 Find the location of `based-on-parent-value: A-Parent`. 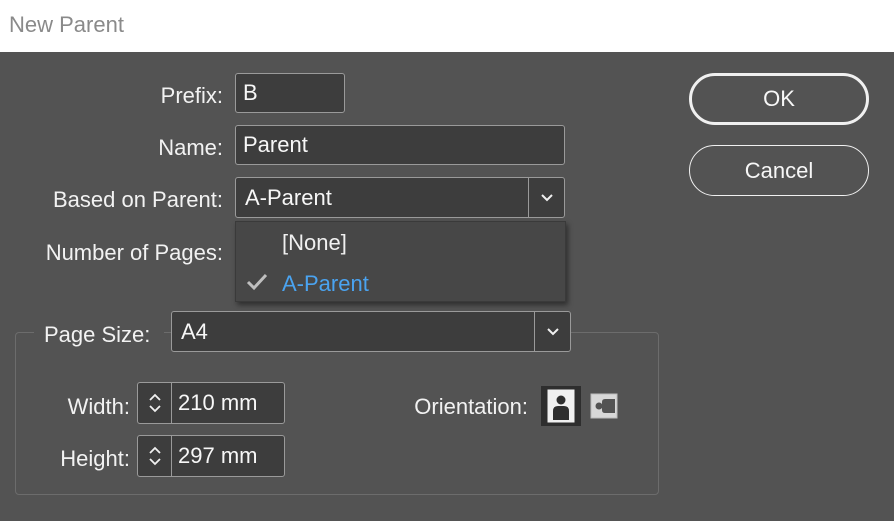

based-on-parent-value: A-Parent is located at coordinates (288, 197).